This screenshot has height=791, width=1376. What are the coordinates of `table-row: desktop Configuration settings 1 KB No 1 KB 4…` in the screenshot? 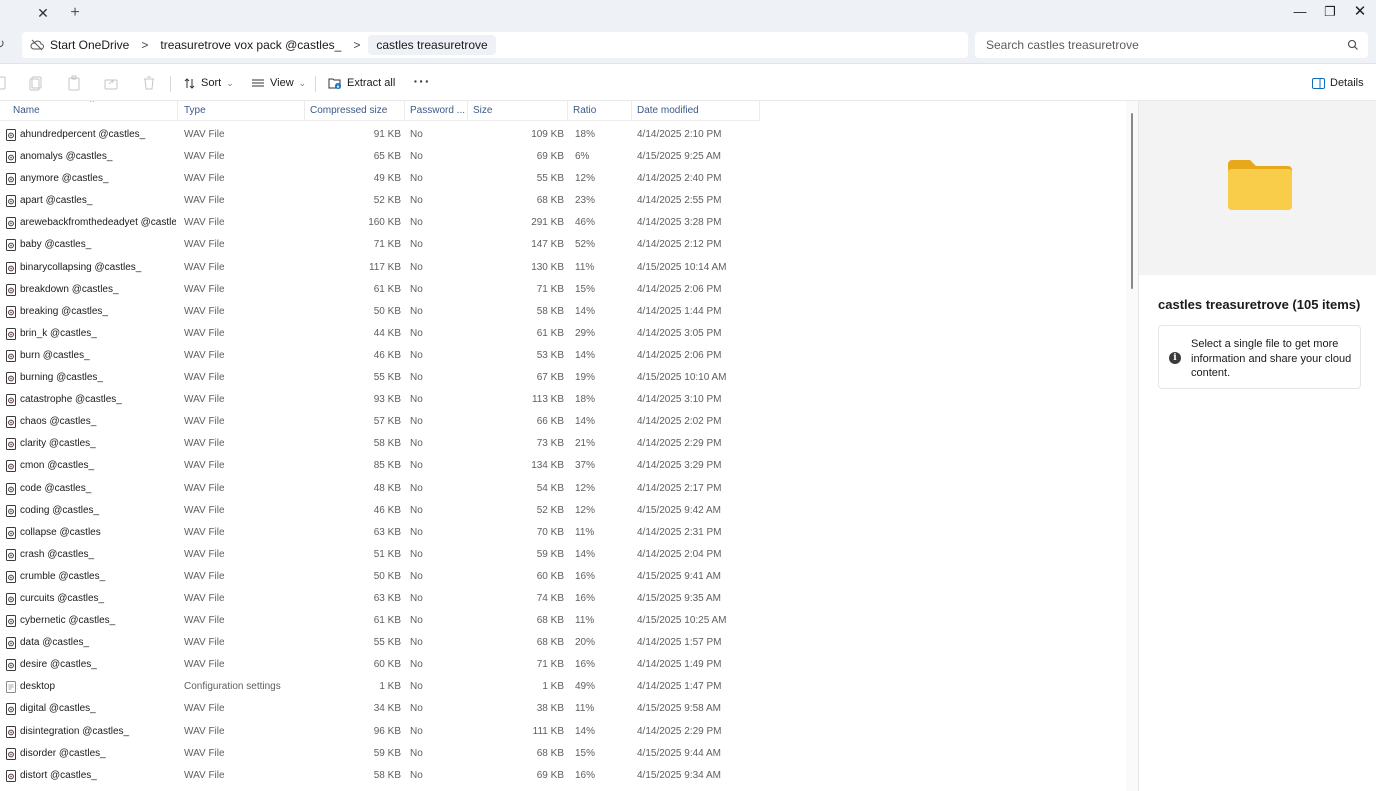 It's located at (380, 687).